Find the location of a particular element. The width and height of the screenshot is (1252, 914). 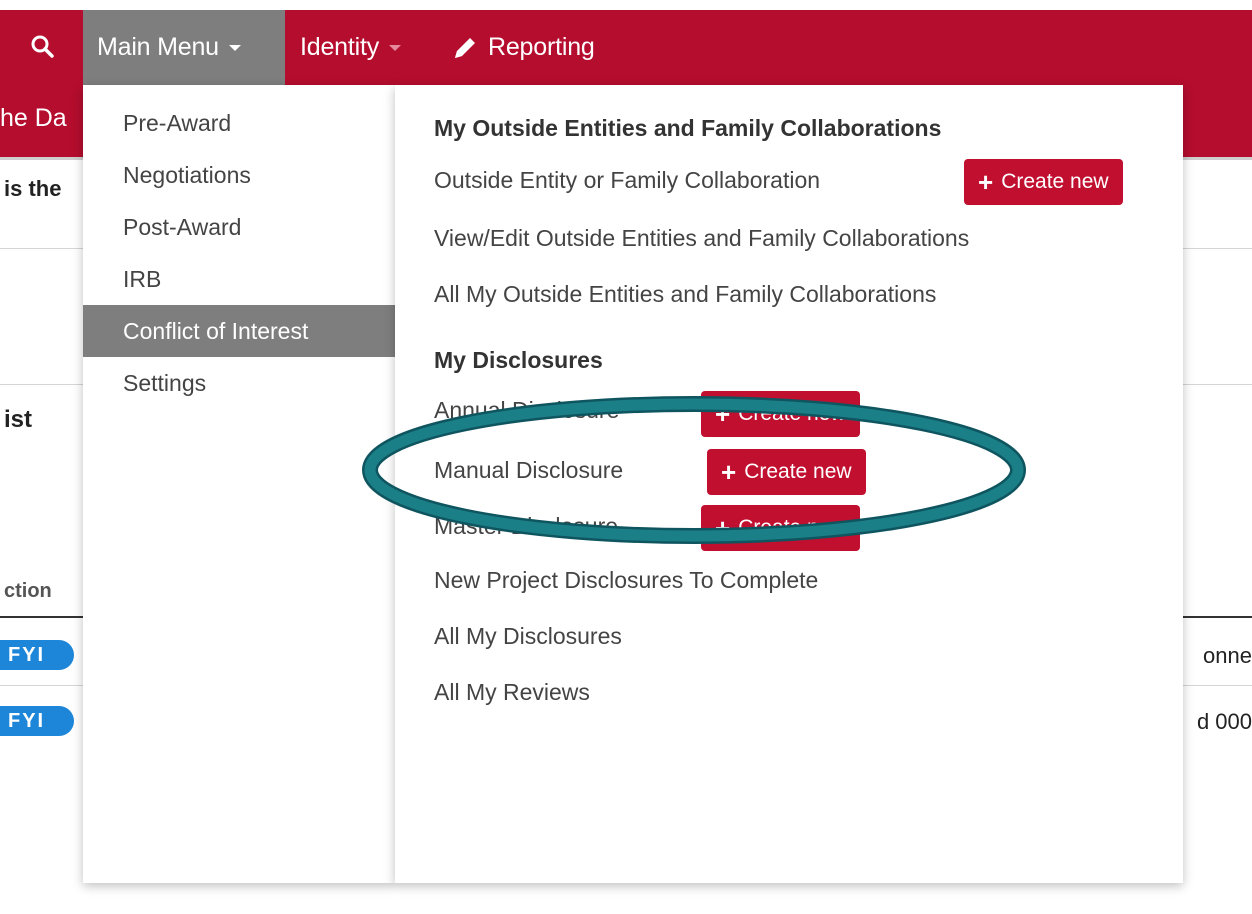

menu-item-pre-award: Pre-Award is located at coordinates (239, 123).